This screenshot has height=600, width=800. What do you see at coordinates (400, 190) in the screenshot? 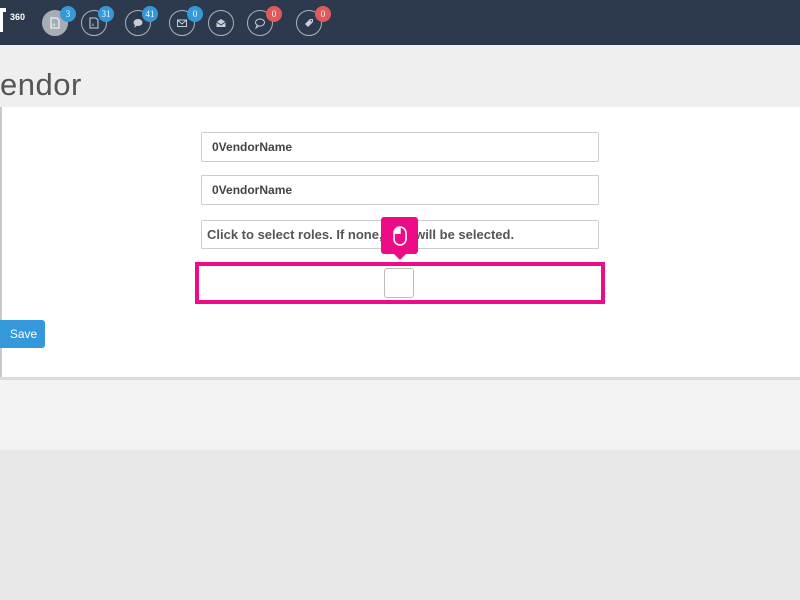
I see `vendor-display-name-input: 0VendorName` at bounding box center [400, 190].